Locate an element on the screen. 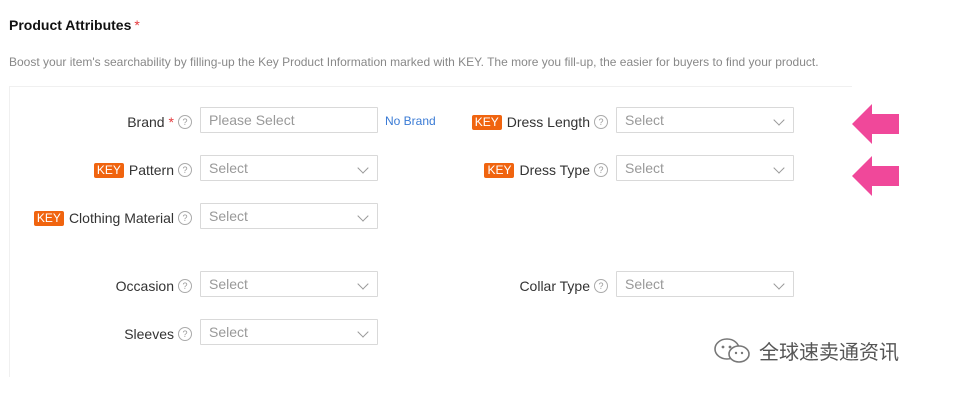  brand-label-text: Brand is located at coordinates (146, 122).